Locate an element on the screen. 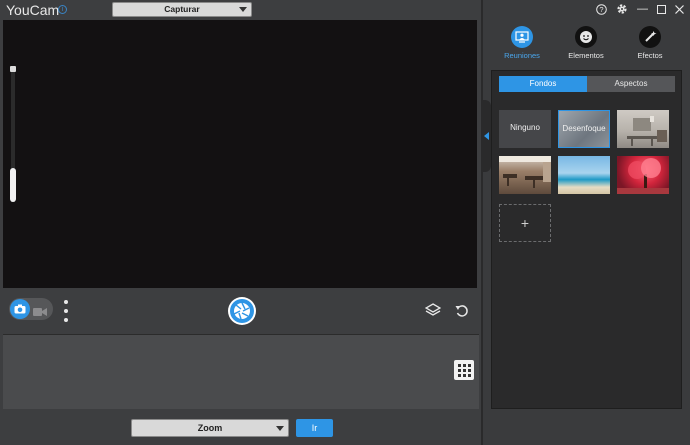 This screenshot has width=690, height=445. zoom-slider-handle is located at coordinates (13, 185).